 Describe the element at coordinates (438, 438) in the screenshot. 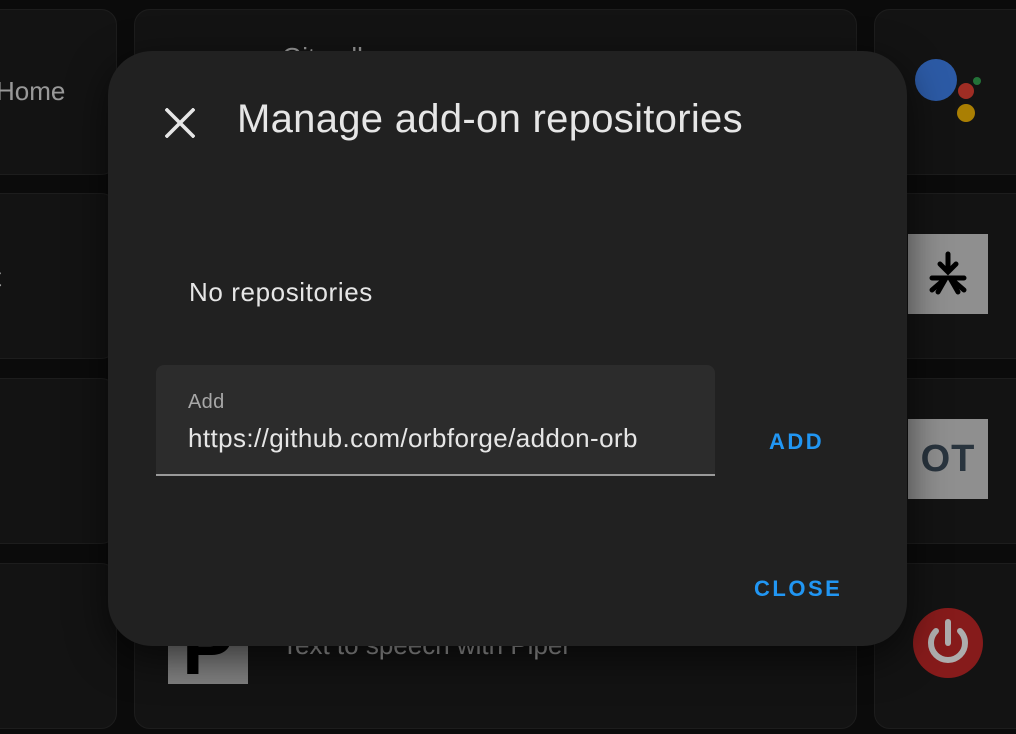

I see `add-repository-input` at that location.